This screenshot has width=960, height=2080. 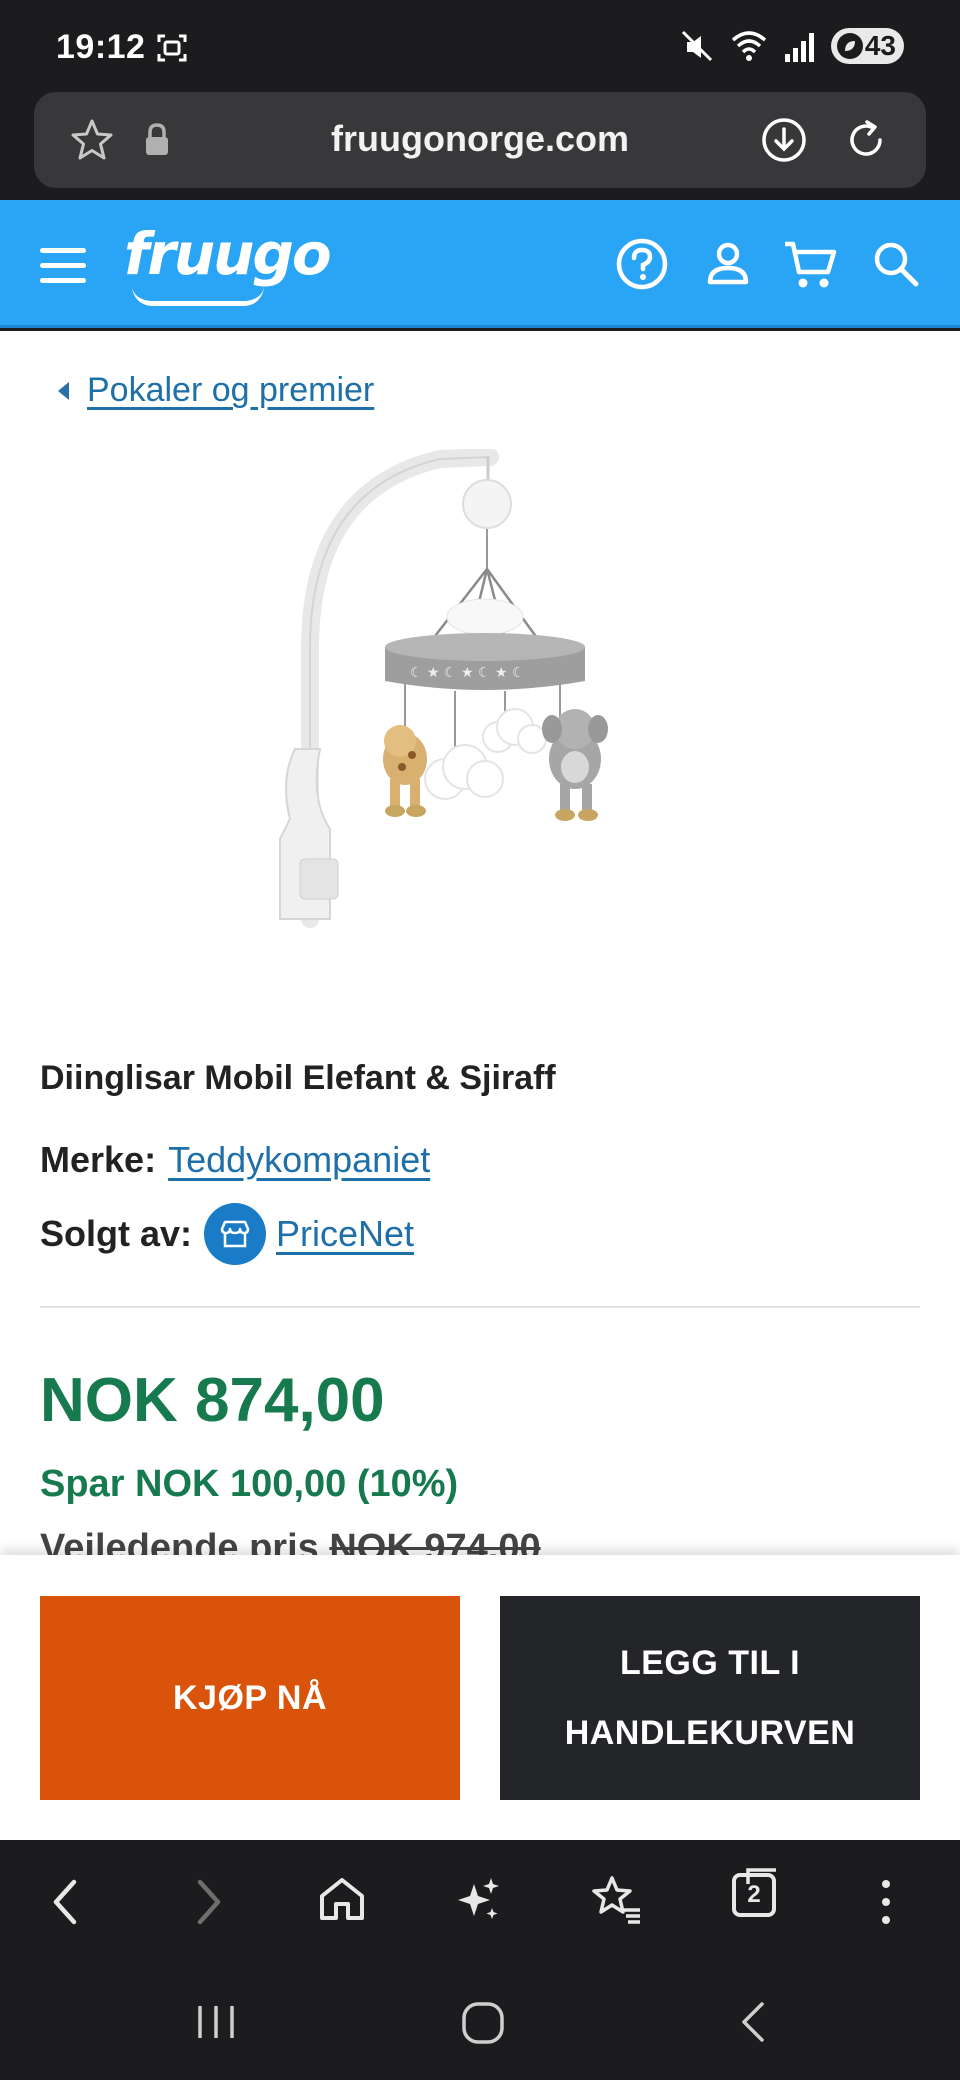 I want to click on recommended-price: Veiledende pris NOK 974,00, so click(x=290, y=1541).